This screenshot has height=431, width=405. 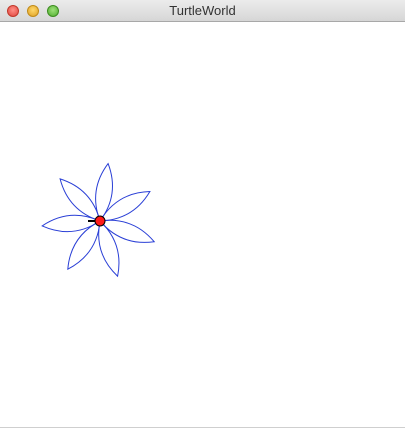 I want to click on turtle-body, so click(x=100, y=221).